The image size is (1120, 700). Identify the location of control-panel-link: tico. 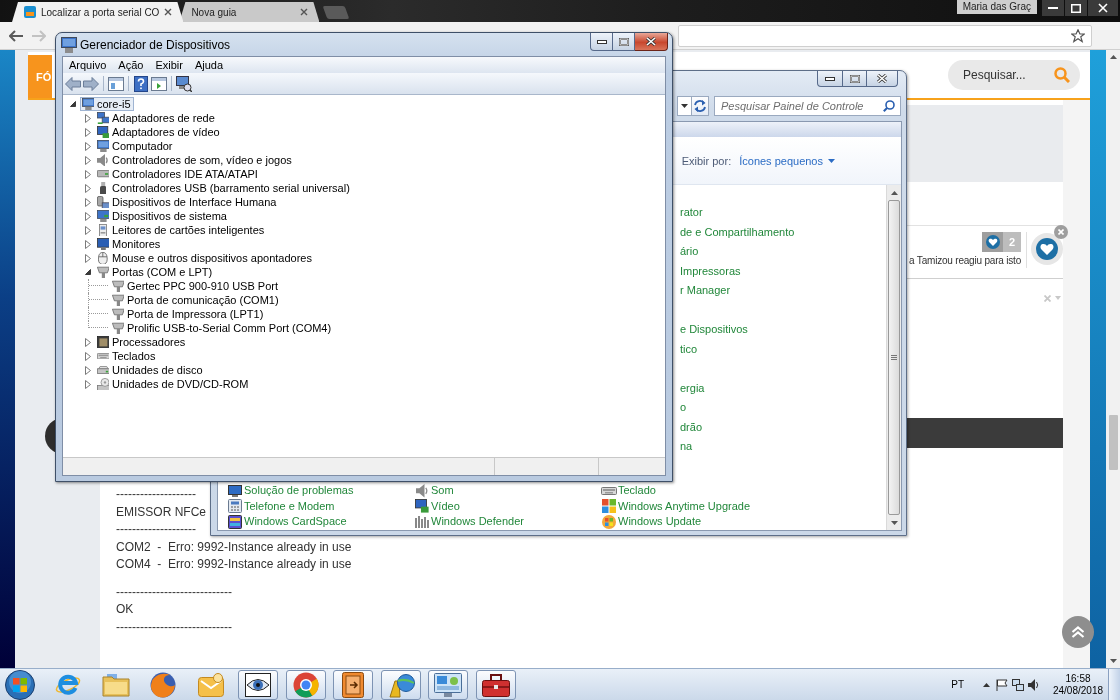
(689, 349).